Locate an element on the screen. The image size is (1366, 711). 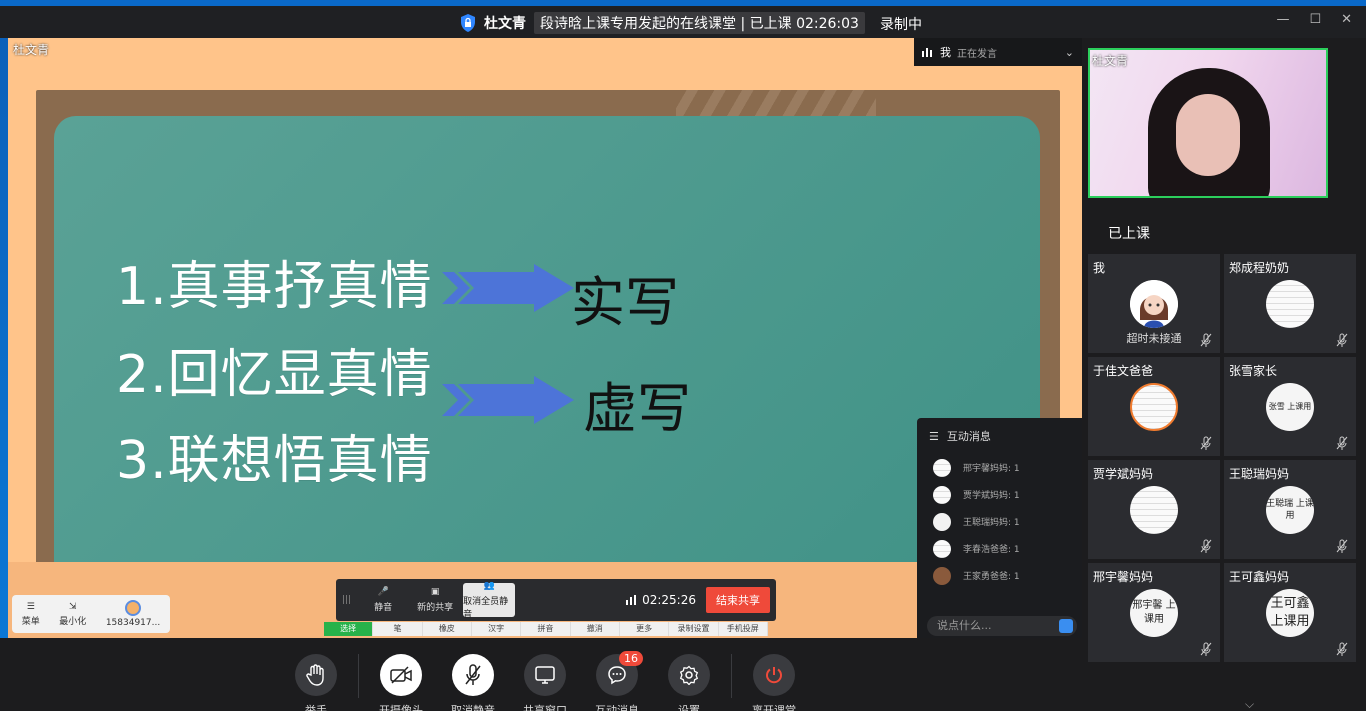
tool-more: 更多 is located at coordinates (645, 629).